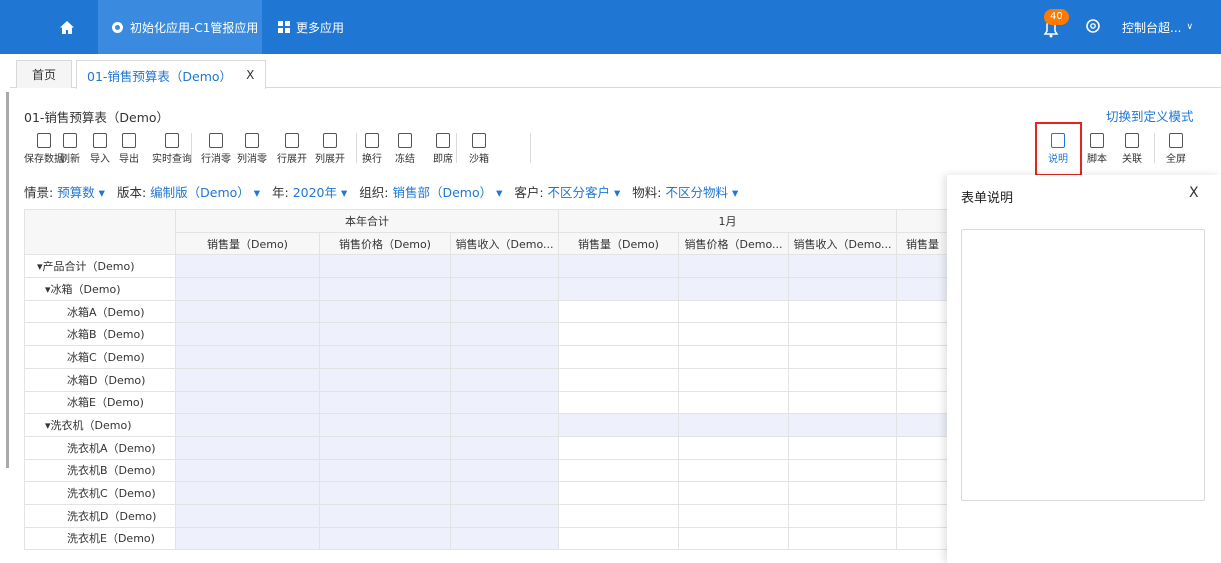  Describe the element at coordinates (1083, 365) in the screenshot. I see `description-textarea` at that location.